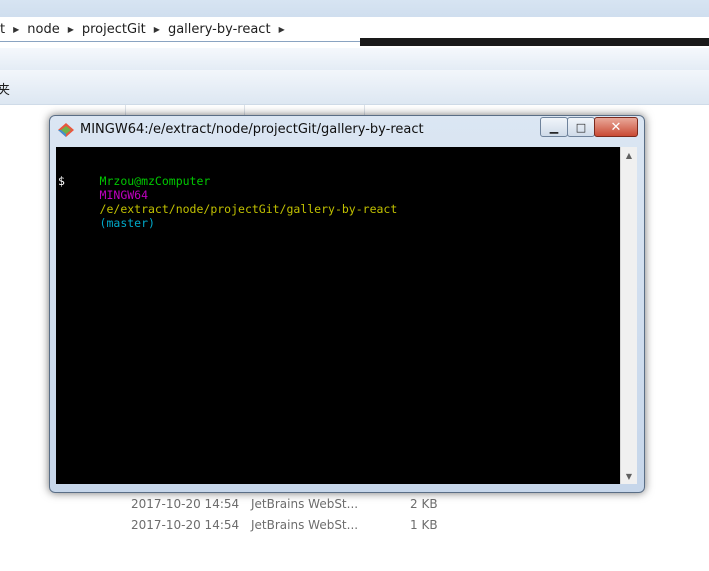 The image size is (709, 571). I want to click on window-controls: ▁ □ ✕, so click(589, 127).